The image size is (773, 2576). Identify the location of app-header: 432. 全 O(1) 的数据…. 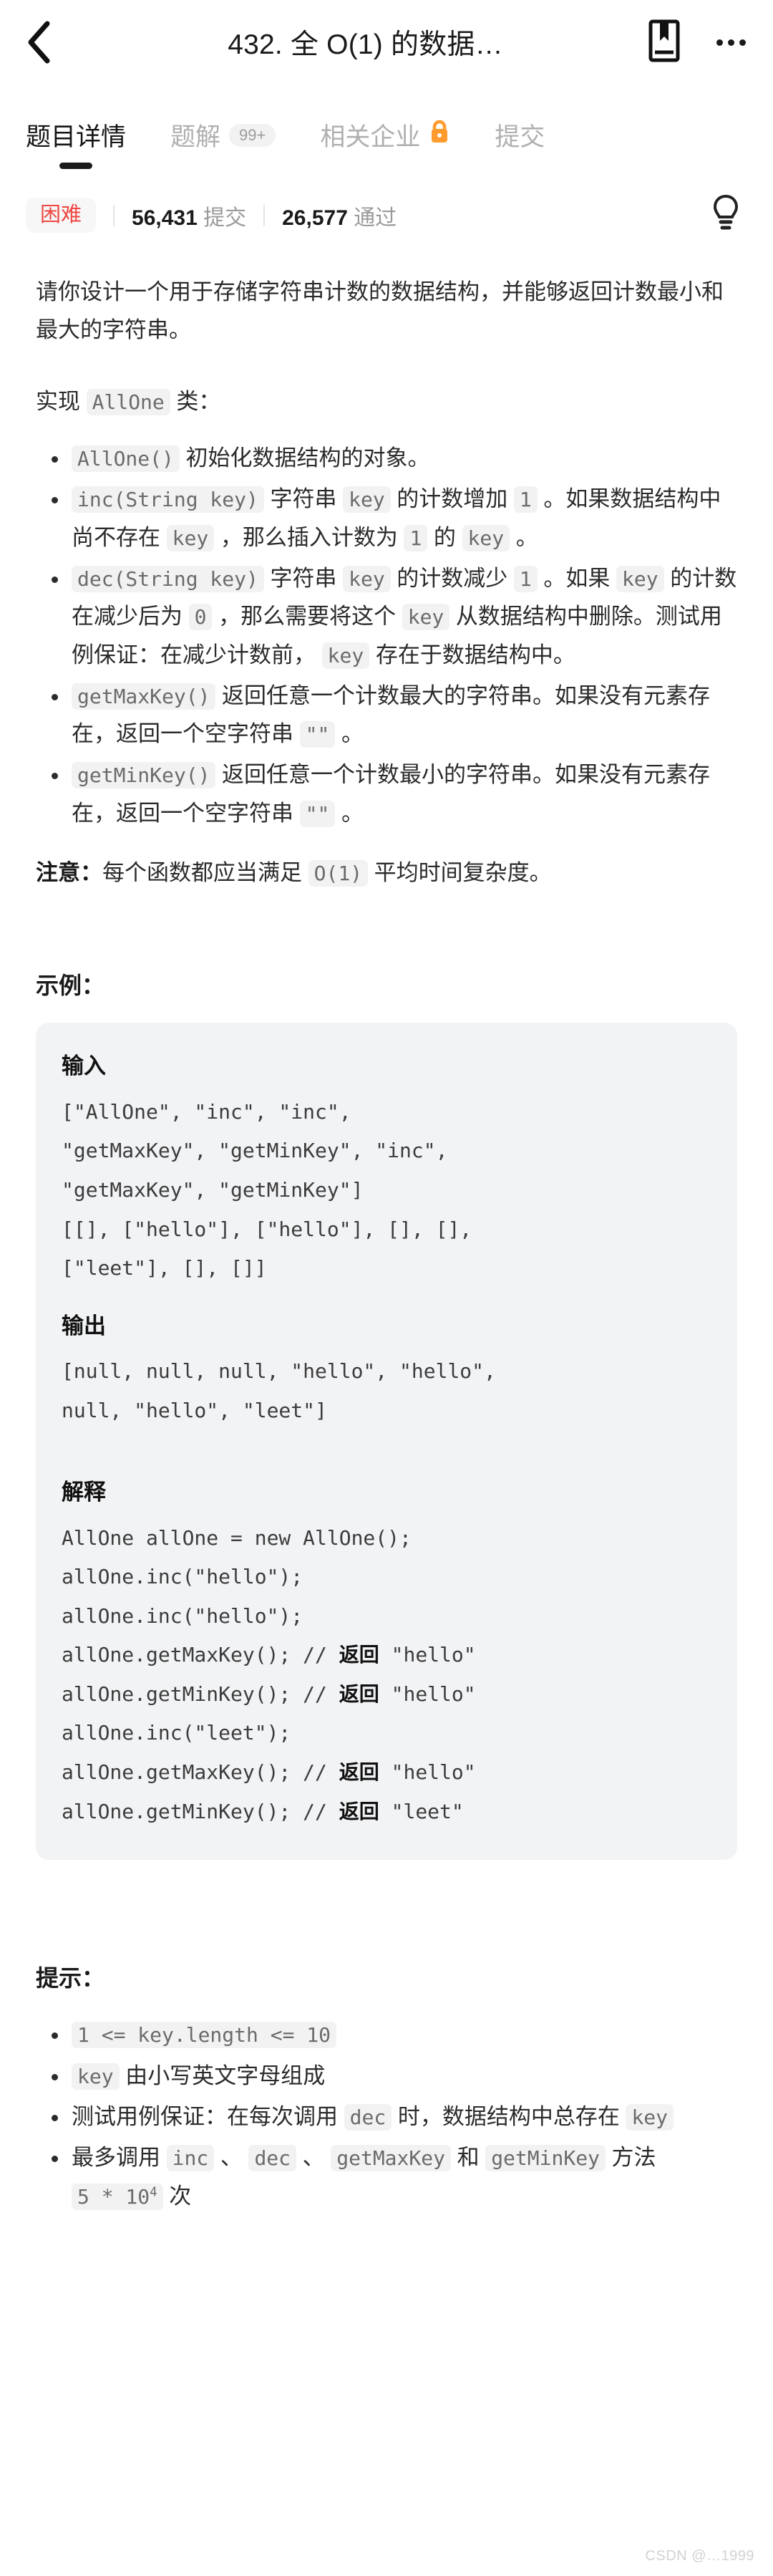
(386, 42).